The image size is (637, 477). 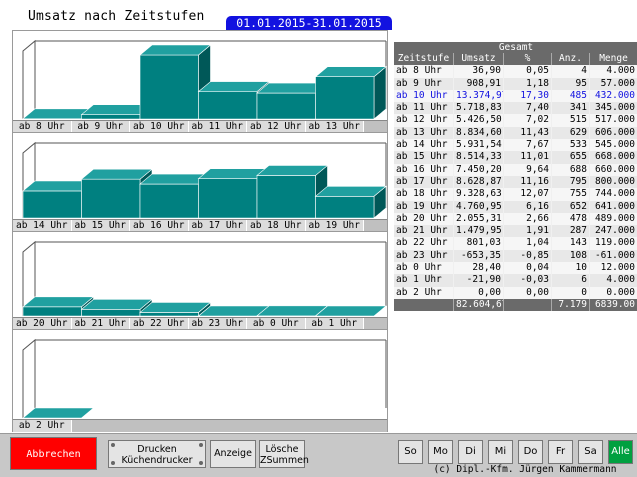 What do you see at coordinates (157, 454) in the screenshot?
I see `print-kitchen-button: Drucken Küchendrucker` at bounding box center [157, 454].